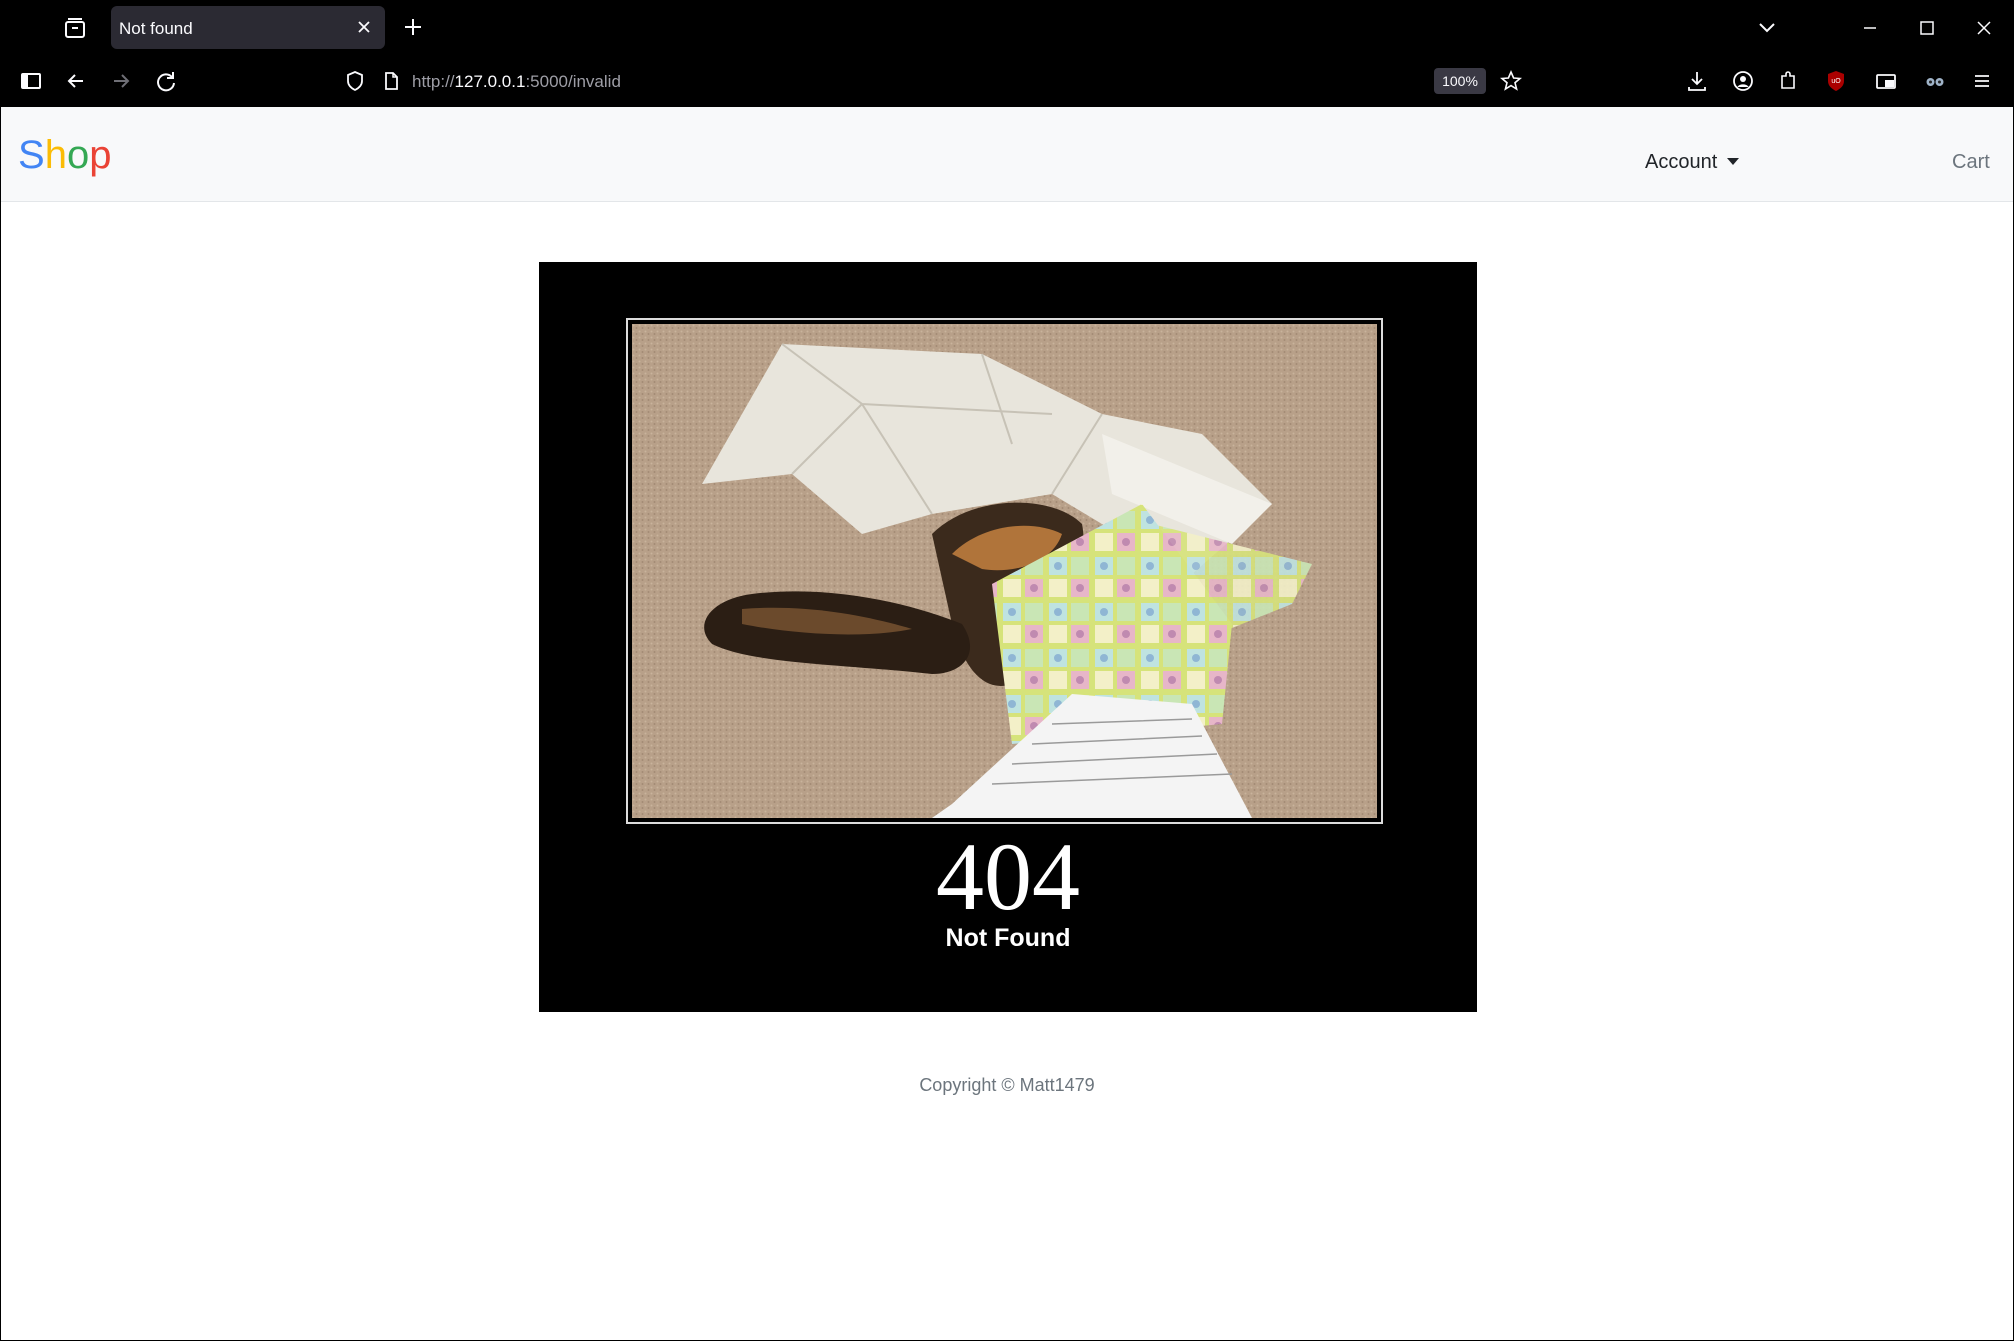  What do you see at coordinates (364, 27) in the screenshot?
I see `close-tab-icon` at bounding box center [364, 27].